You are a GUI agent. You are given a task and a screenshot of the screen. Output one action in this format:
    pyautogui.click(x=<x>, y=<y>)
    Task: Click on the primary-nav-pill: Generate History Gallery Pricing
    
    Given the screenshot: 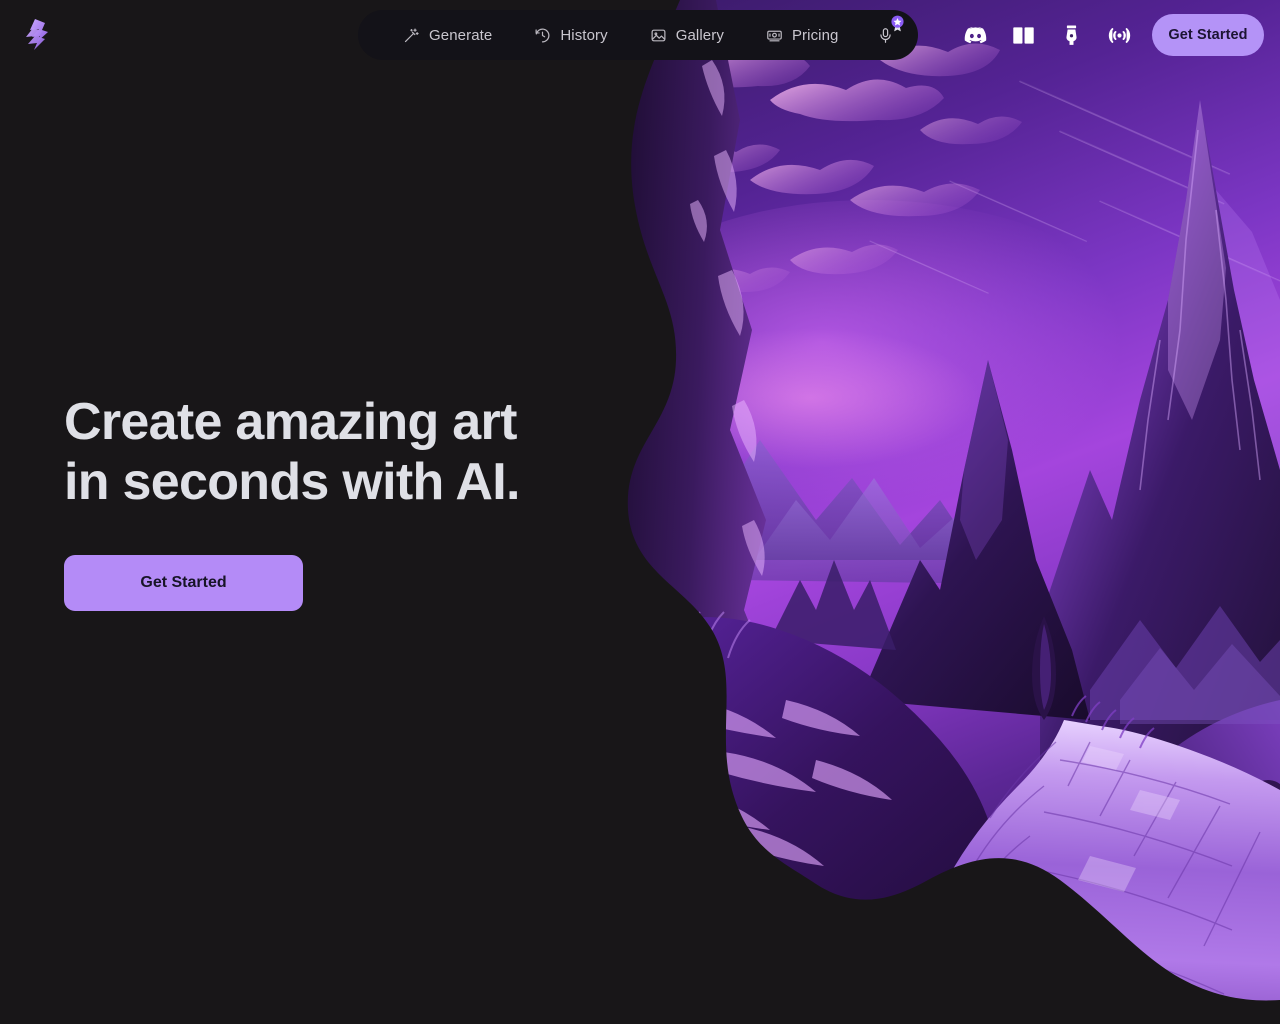 What is the action you would take?
    pyautogui.click(x=638, y=35)
    